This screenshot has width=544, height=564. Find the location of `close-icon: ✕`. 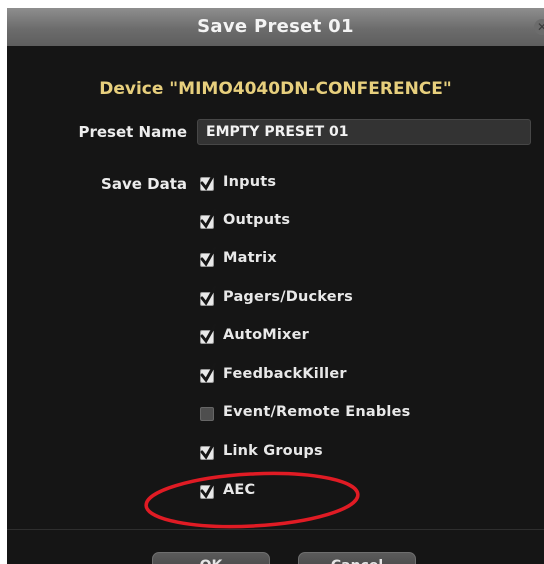

close-icon: ✕ is located at coordinates (539, 27).